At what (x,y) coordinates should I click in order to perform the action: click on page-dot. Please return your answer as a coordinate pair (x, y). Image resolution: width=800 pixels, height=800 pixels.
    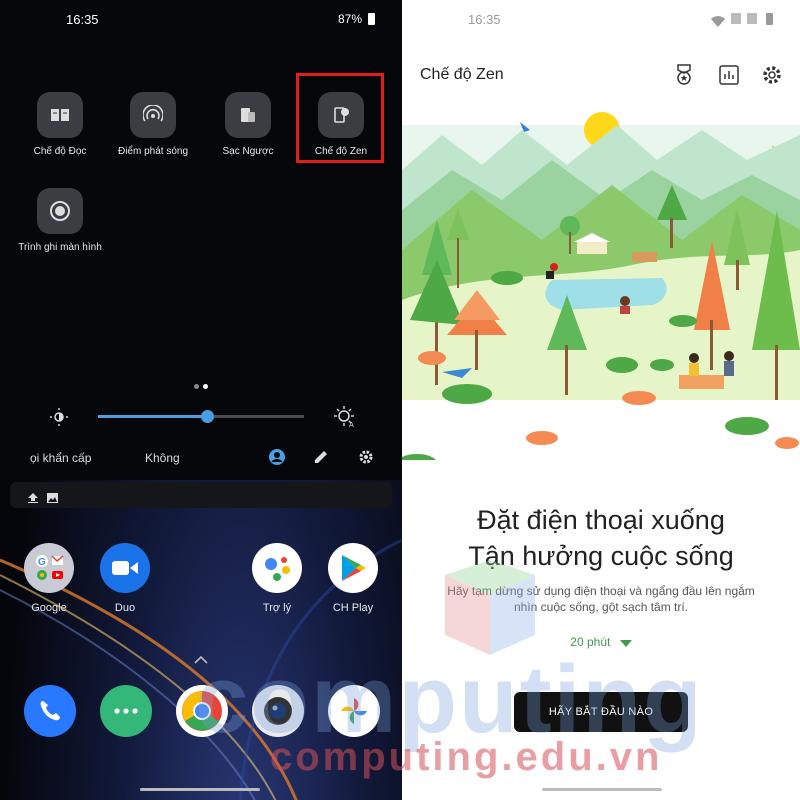
    Looking at the image, I should click on (196, 386).